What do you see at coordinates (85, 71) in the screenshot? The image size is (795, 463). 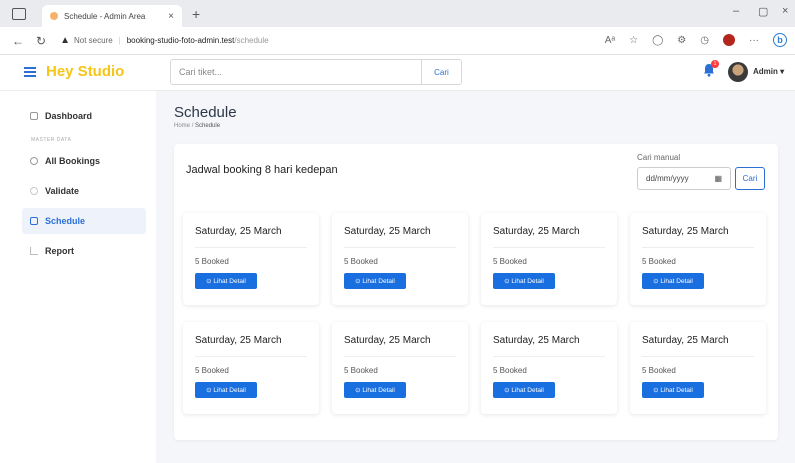 I see `brand-logo: Hey Studio` at bounding box center [85, 71].